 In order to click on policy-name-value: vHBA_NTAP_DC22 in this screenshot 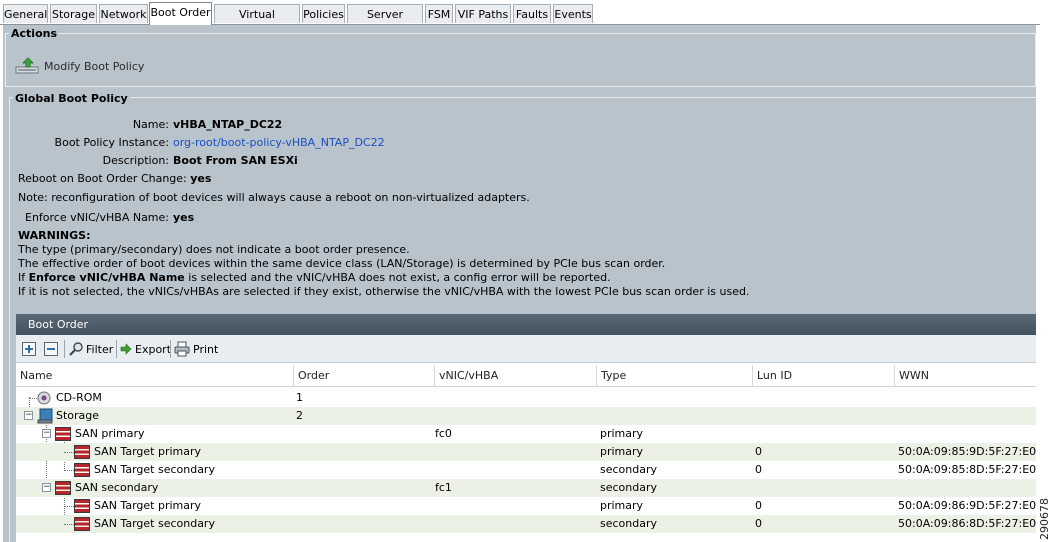, I will do `click(228, 124)`.